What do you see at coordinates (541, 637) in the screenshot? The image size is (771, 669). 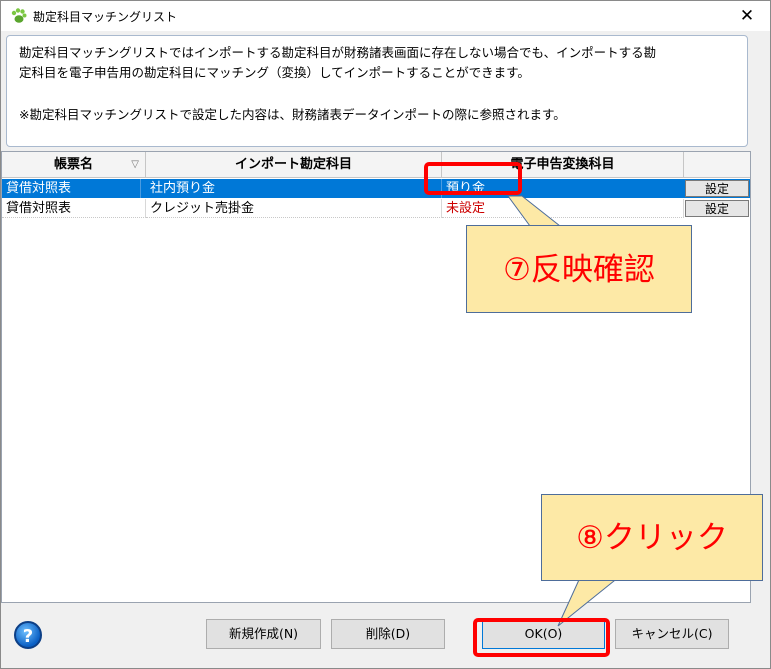 I see `highlight-ok-button` at bounding box center [541, 637].